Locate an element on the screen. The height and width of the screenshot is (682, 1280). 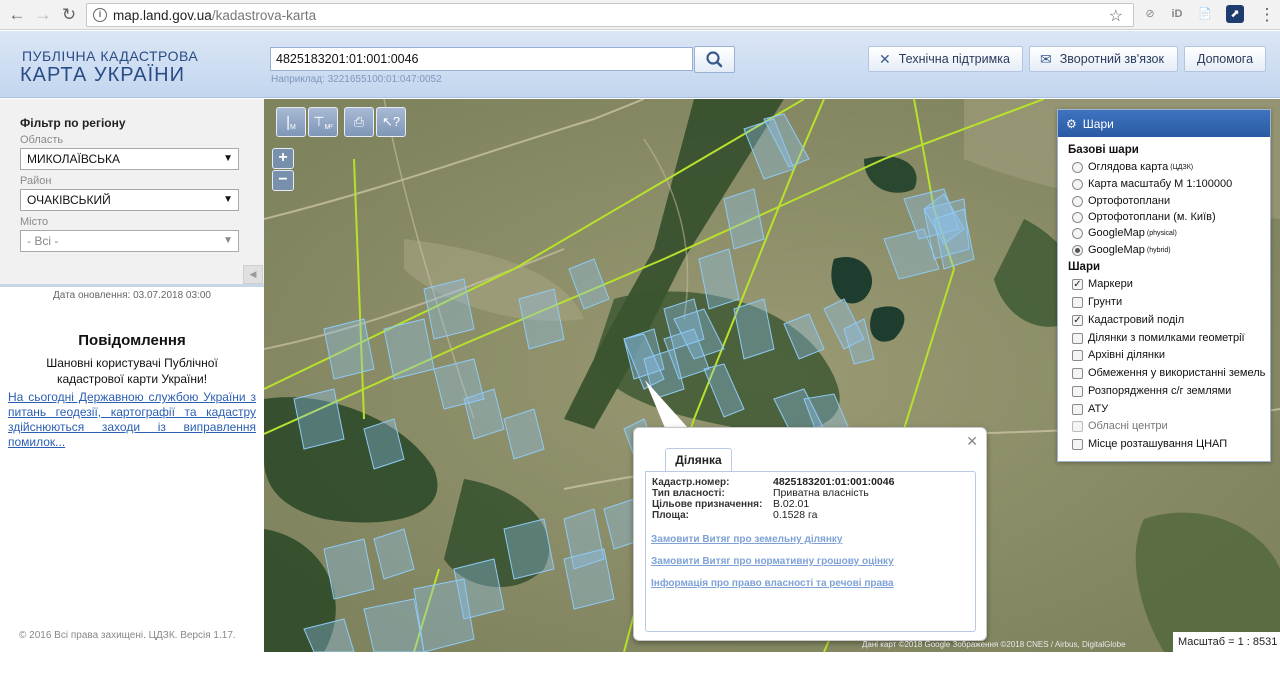
feedback-button: ✉ Зворотний зв'язок is located at coordinates (1103, 59).